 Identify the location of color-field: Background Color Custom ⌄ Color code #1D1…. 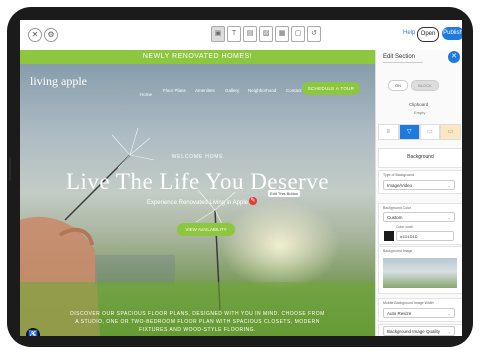
(420, 224).